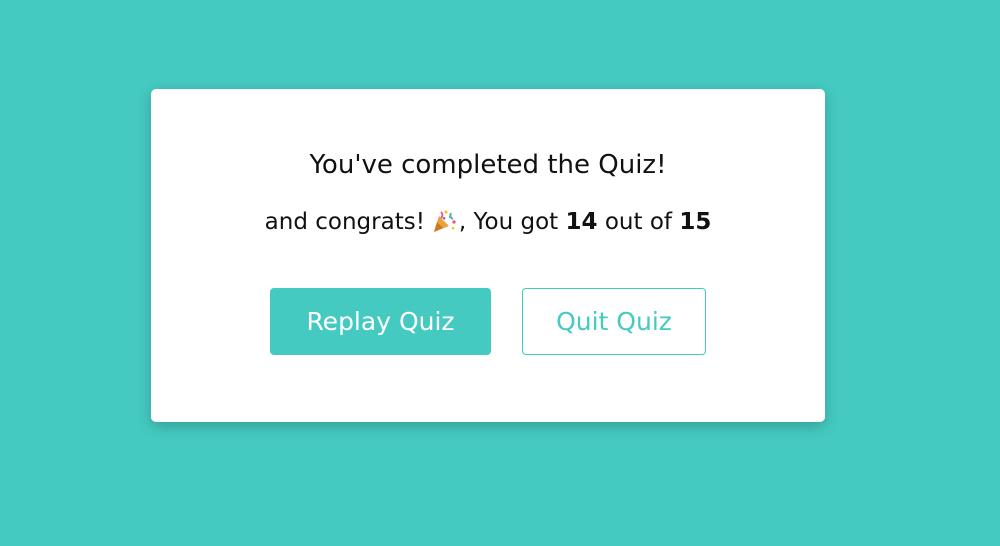  I want to click on score-total: 15, so click(695, 222).